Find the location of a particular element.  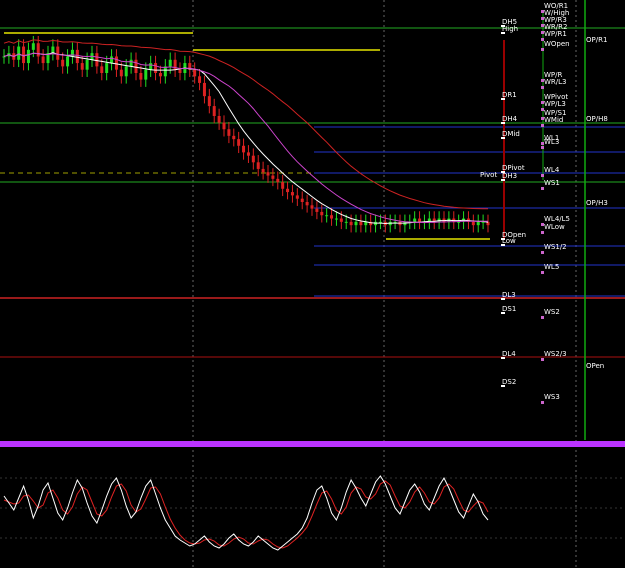

weekly-label-18: WS1/2 is located at coordinates (555, 247).